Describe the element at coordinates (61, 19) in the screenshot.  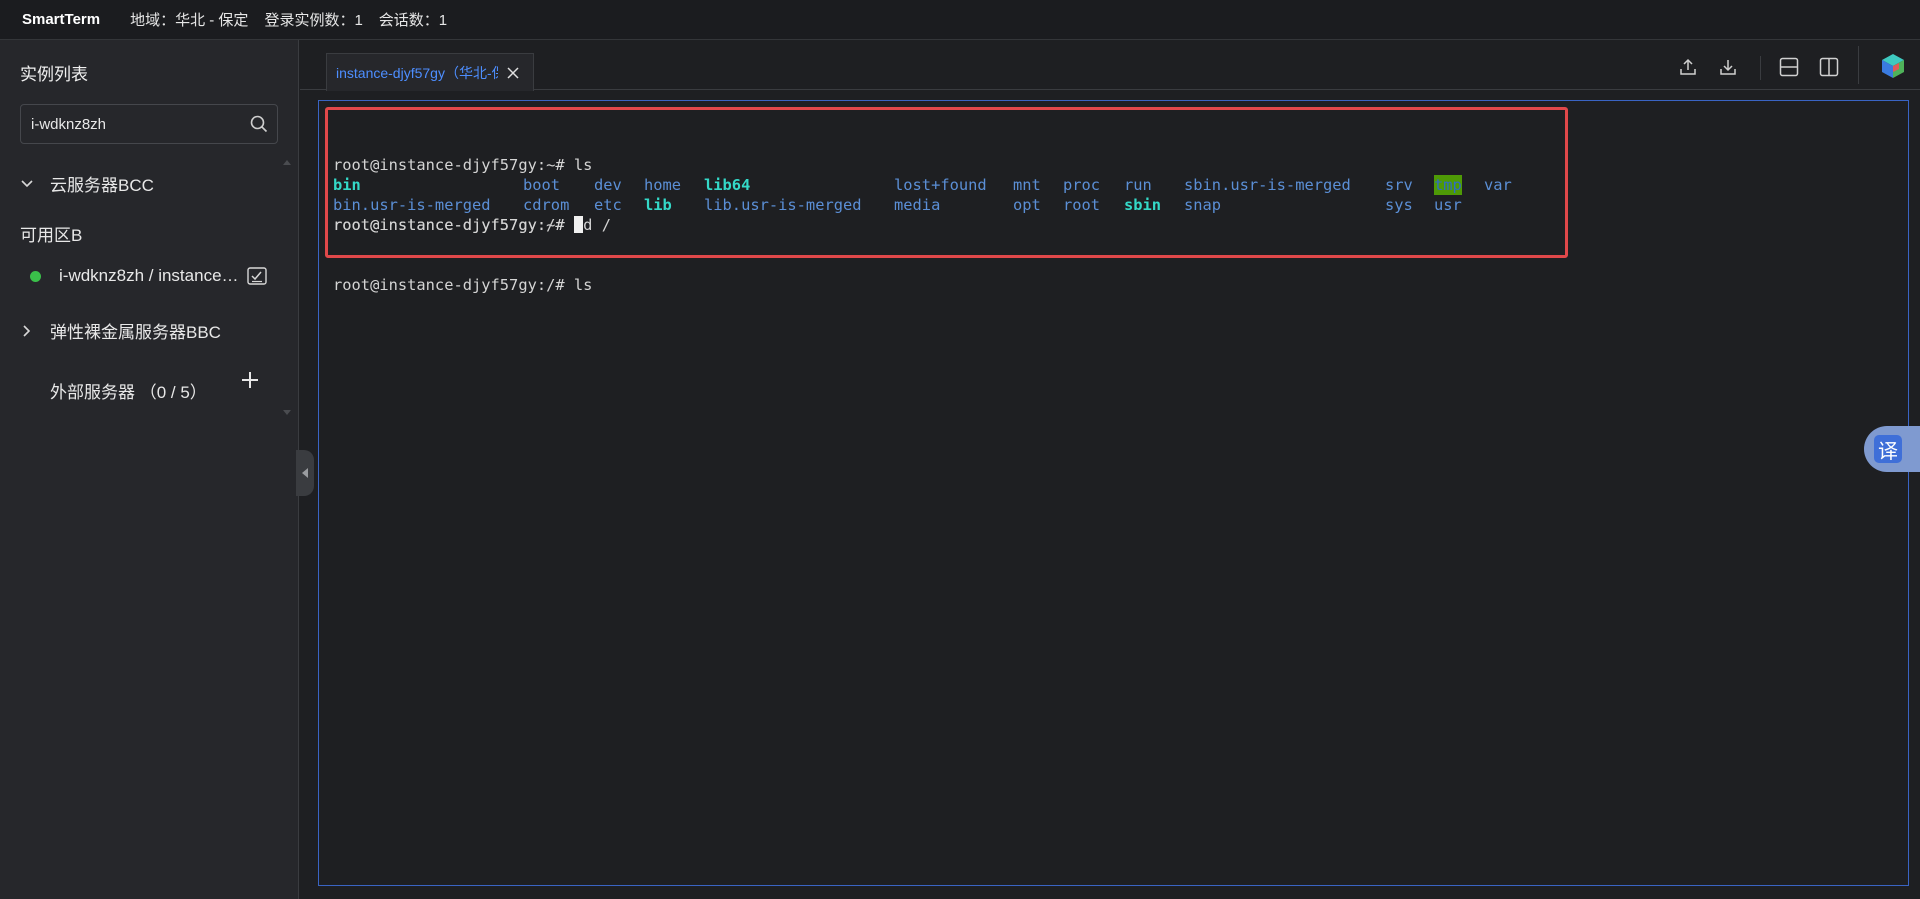
I see `app-brand: SmartTerm` at that location.